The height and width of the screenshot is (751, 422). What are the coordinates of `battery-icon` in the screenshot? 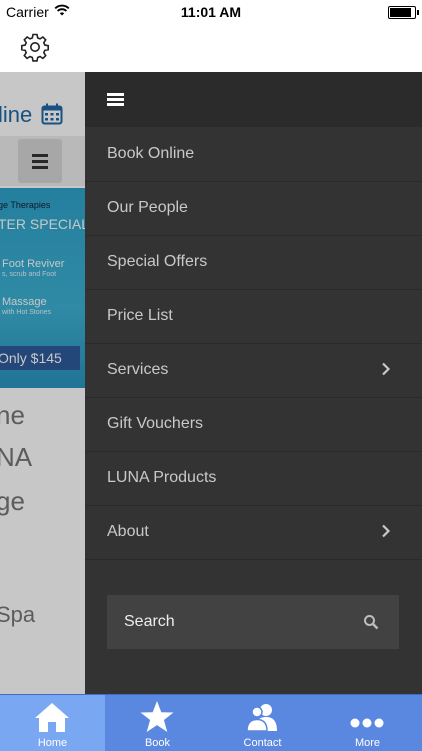 It's located at (403, 12).